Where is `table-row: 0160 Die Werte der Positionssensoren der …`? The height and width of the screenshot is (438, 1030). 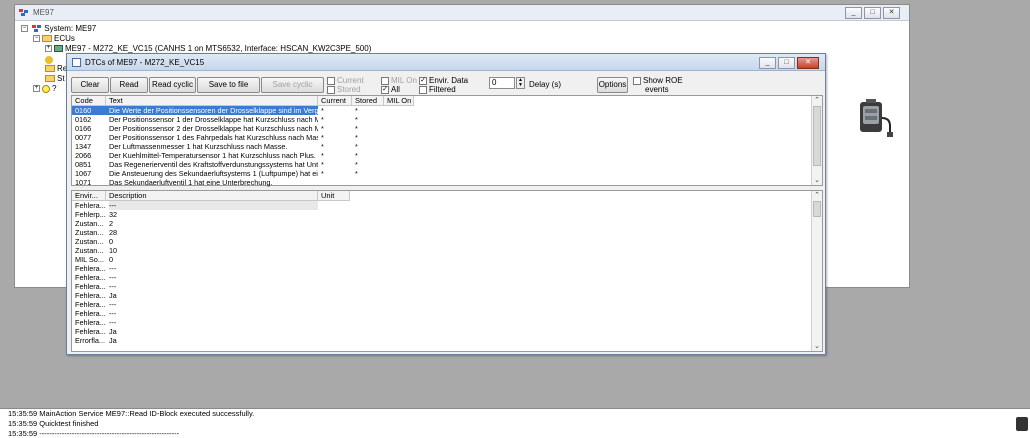 table-row: 0160 Die Werte der Positionssensoren der … is located at coordinates (442, 110).